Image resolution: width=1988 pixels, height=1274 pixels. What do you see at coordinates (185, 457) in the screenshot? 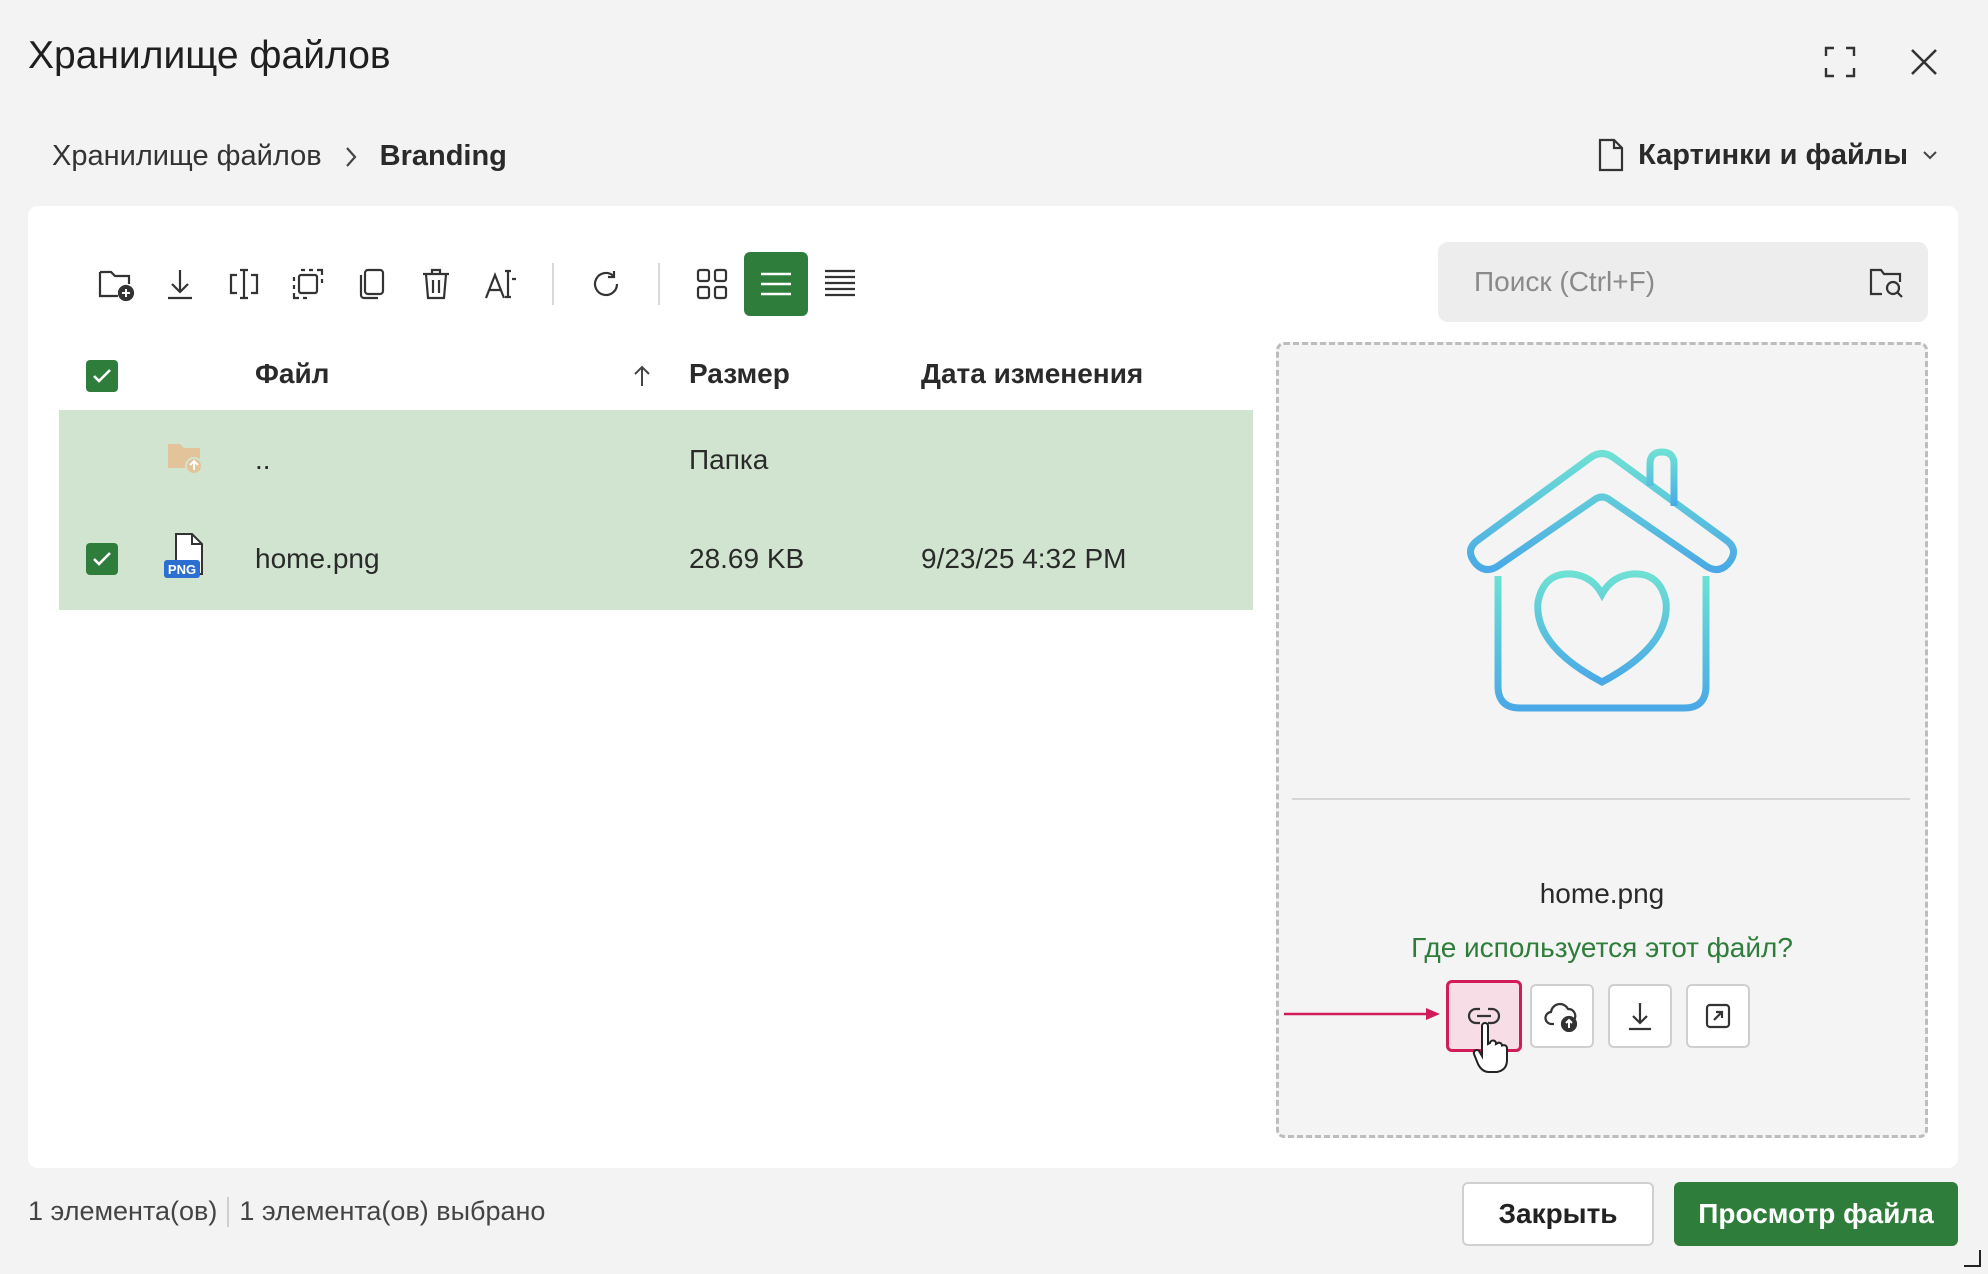
I see `folder-up-icon` at bounding box center [185, 457].